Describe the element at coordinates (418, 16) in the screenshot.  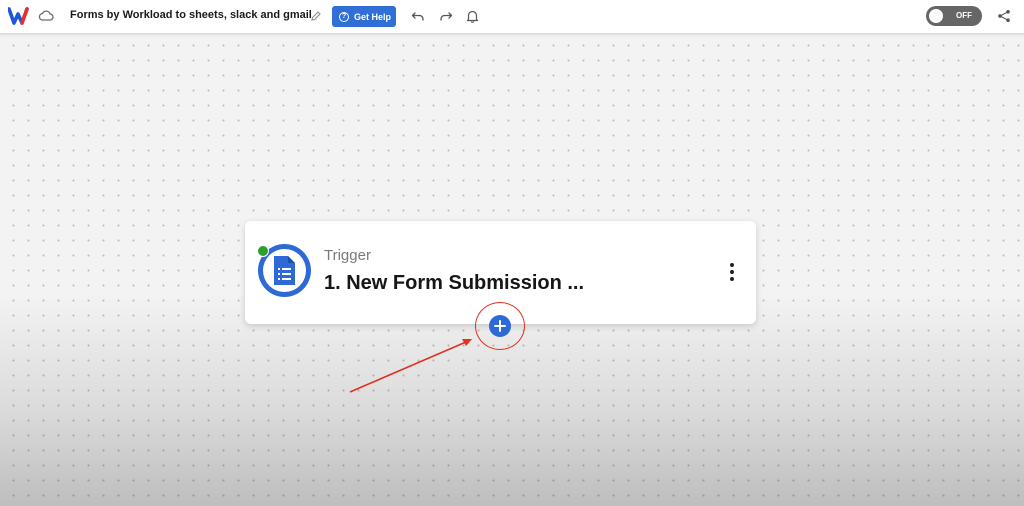
I see `undo-icon` at that location.